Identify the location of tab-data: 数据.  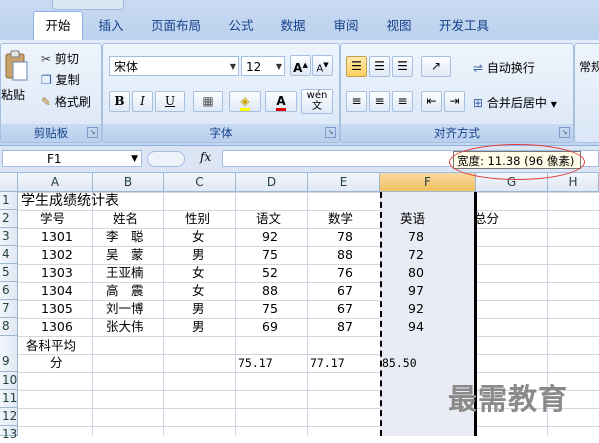
(293, 26).